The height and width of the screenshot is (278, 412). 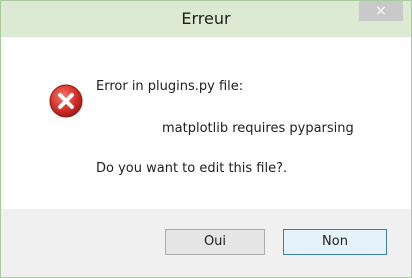 What do you see at coordinates (66, 101) in the screenshot?
I see `error-icon` at bounding box center [66, 101].